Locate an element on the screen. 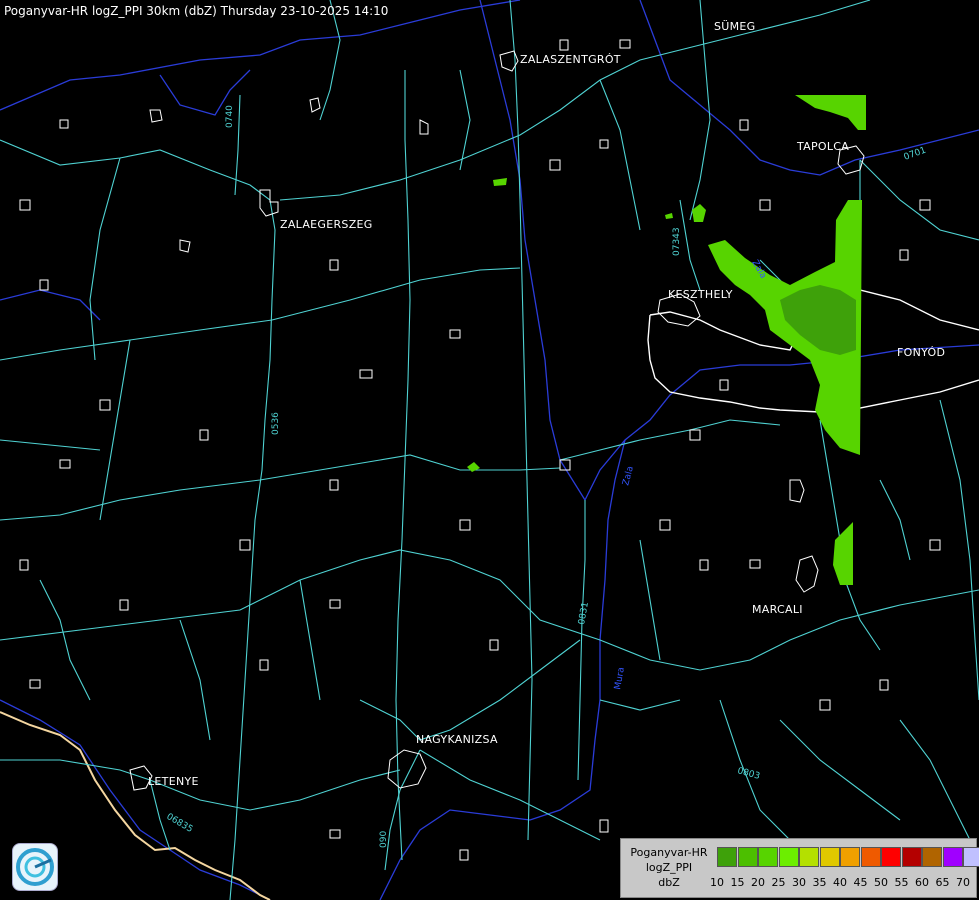 This screenshot has height=900, width=979. city-label: SÜMEG is located at coordinates (735, 26).